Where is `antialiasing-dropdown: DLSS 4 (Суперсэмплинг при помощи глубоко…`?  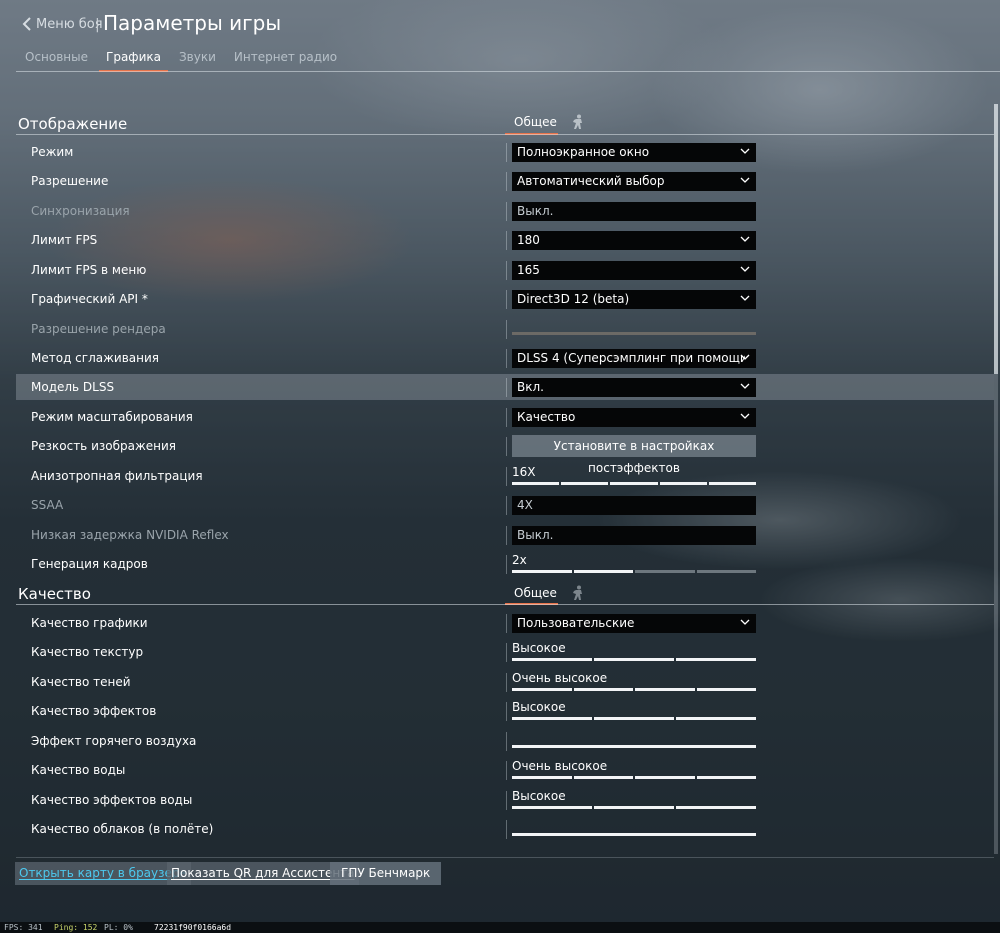 antialiasing-dropdown: DLSS 4 (Суперсэмплинг при помощи глубоко… is located at coordinates (634, 358).